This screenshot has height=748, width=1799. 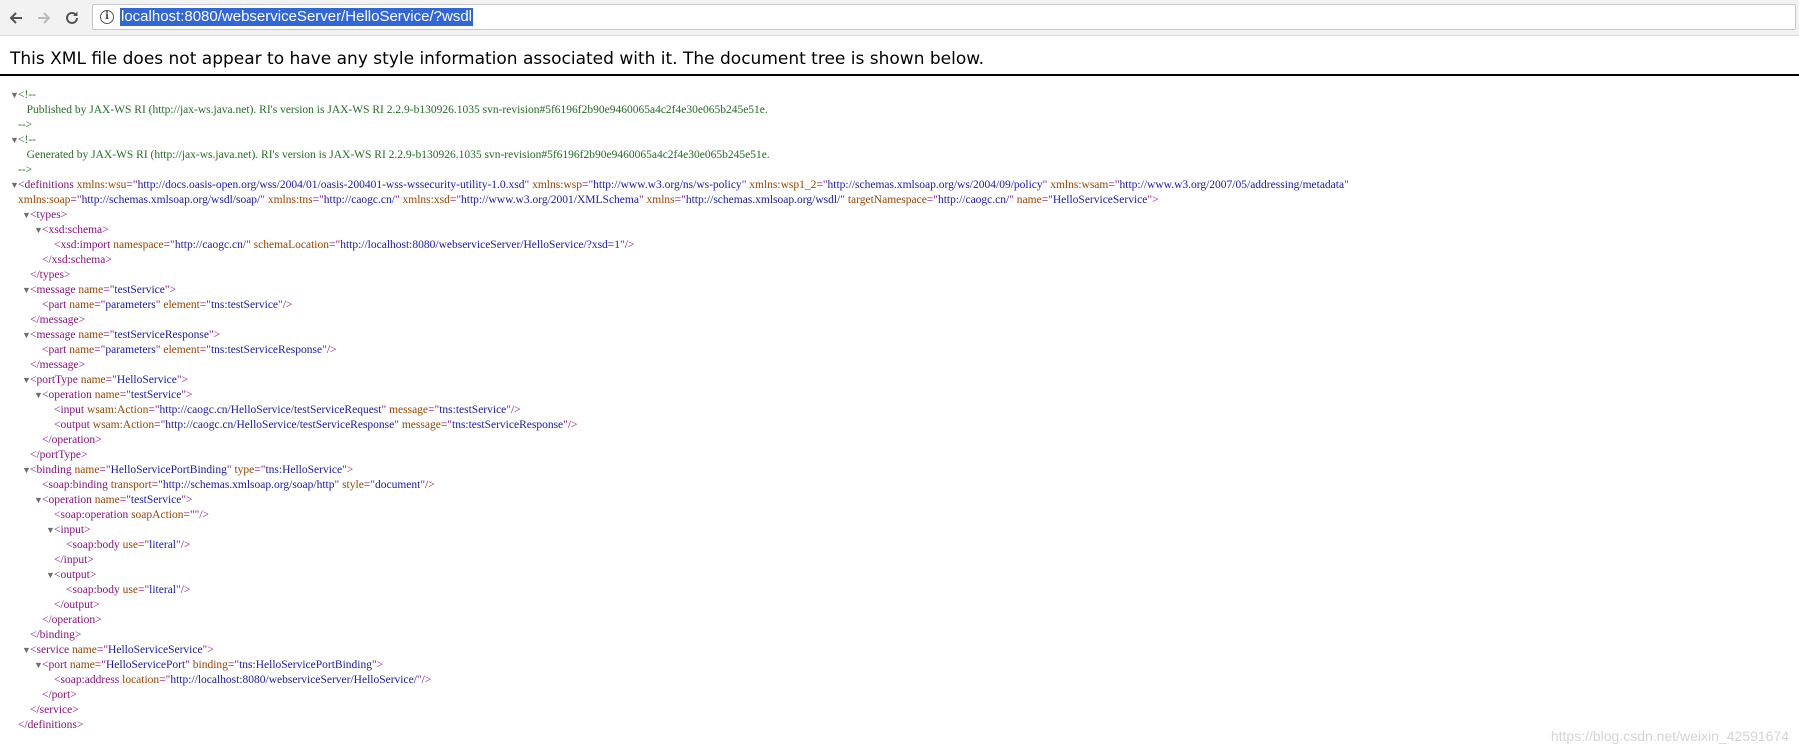 What do you see at coordinates (101, 185) in the screenshot?
I see `xml-token: xmlns:wsu` at bounding box center [101, 185].